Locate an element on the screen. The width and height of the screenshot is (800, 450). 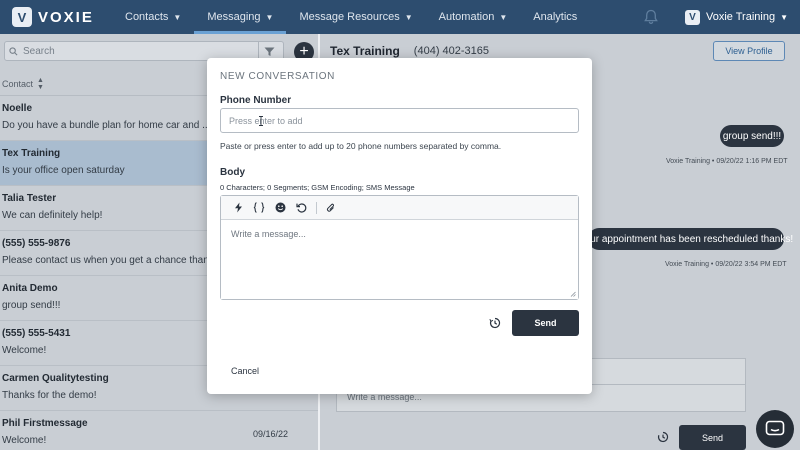
nav-right: V Voxie Training ▼ is located at coordinates (721, 17).